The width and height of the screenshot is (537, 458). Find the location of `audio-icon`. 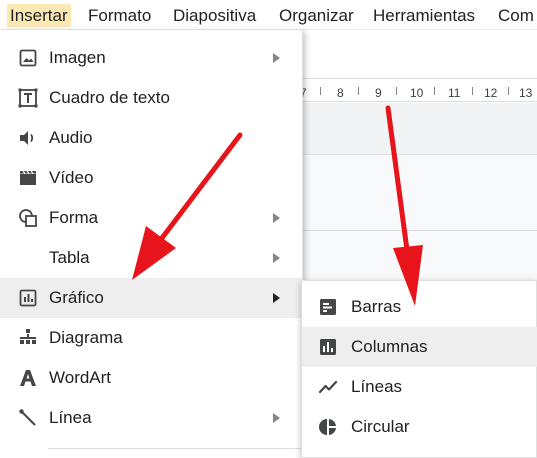

audio-icon is located at coordinates (28, 138).